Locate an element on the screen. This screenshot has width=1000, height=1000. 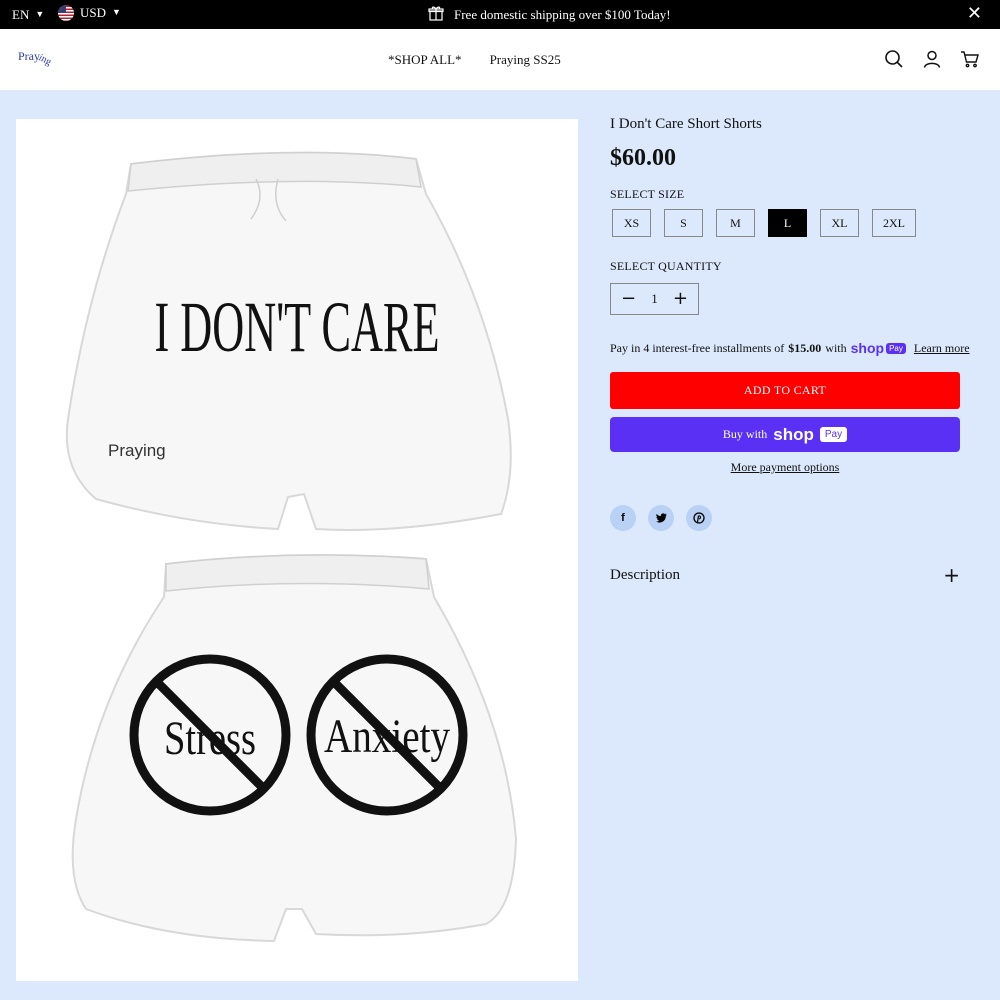
select-size-label: SELECT SIZE is located at coordinates (647, 194).